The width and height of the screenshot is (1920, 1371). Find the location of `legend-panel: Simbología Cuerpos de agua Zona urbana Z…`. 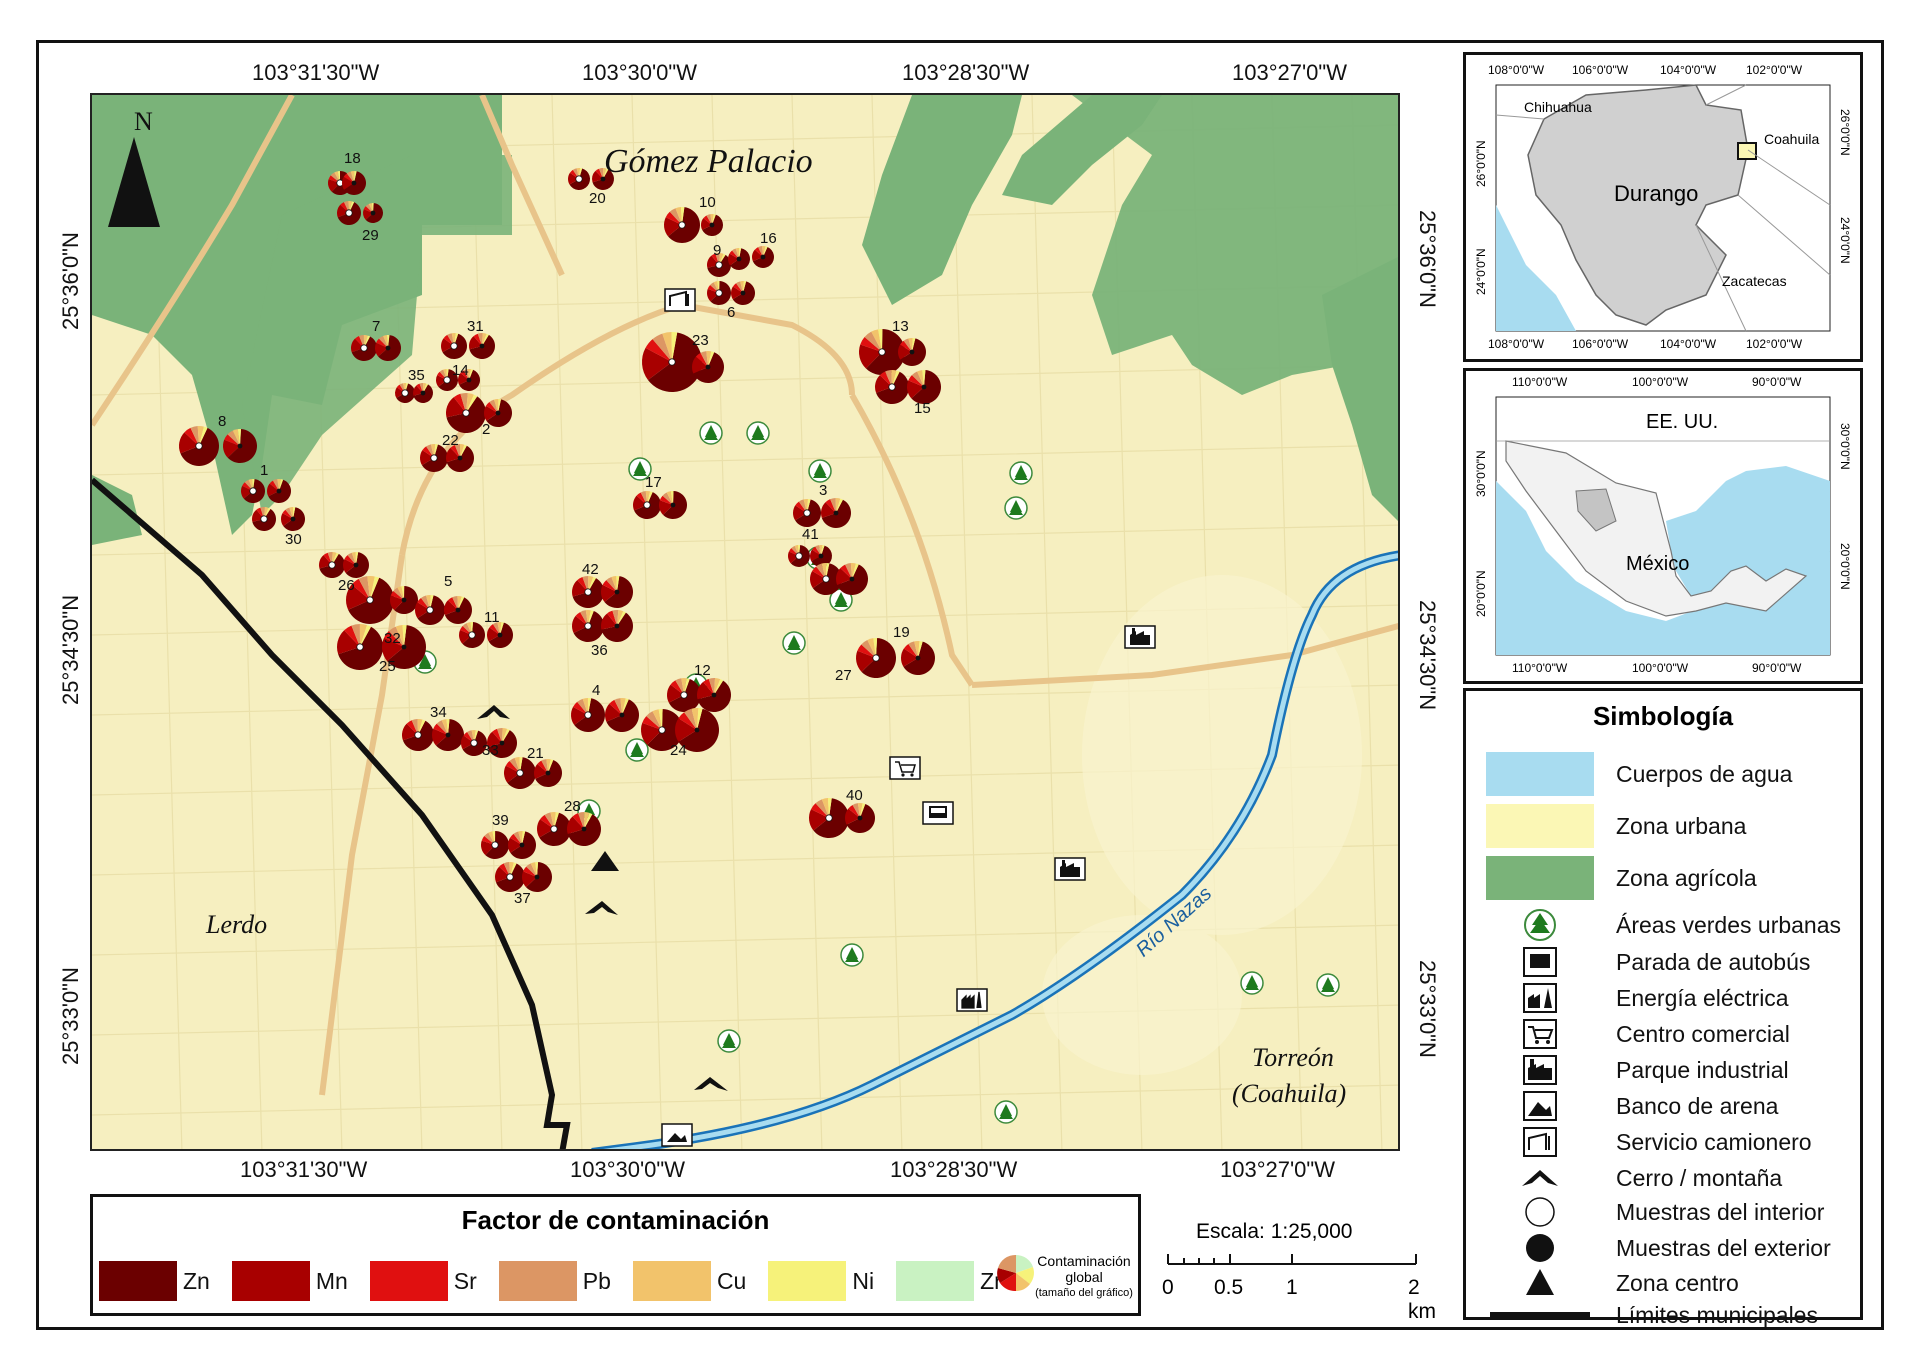

legend-panel: Simbología Cuerpos de agua Zona urbana Z… is located at coordinates (1663, 1008).